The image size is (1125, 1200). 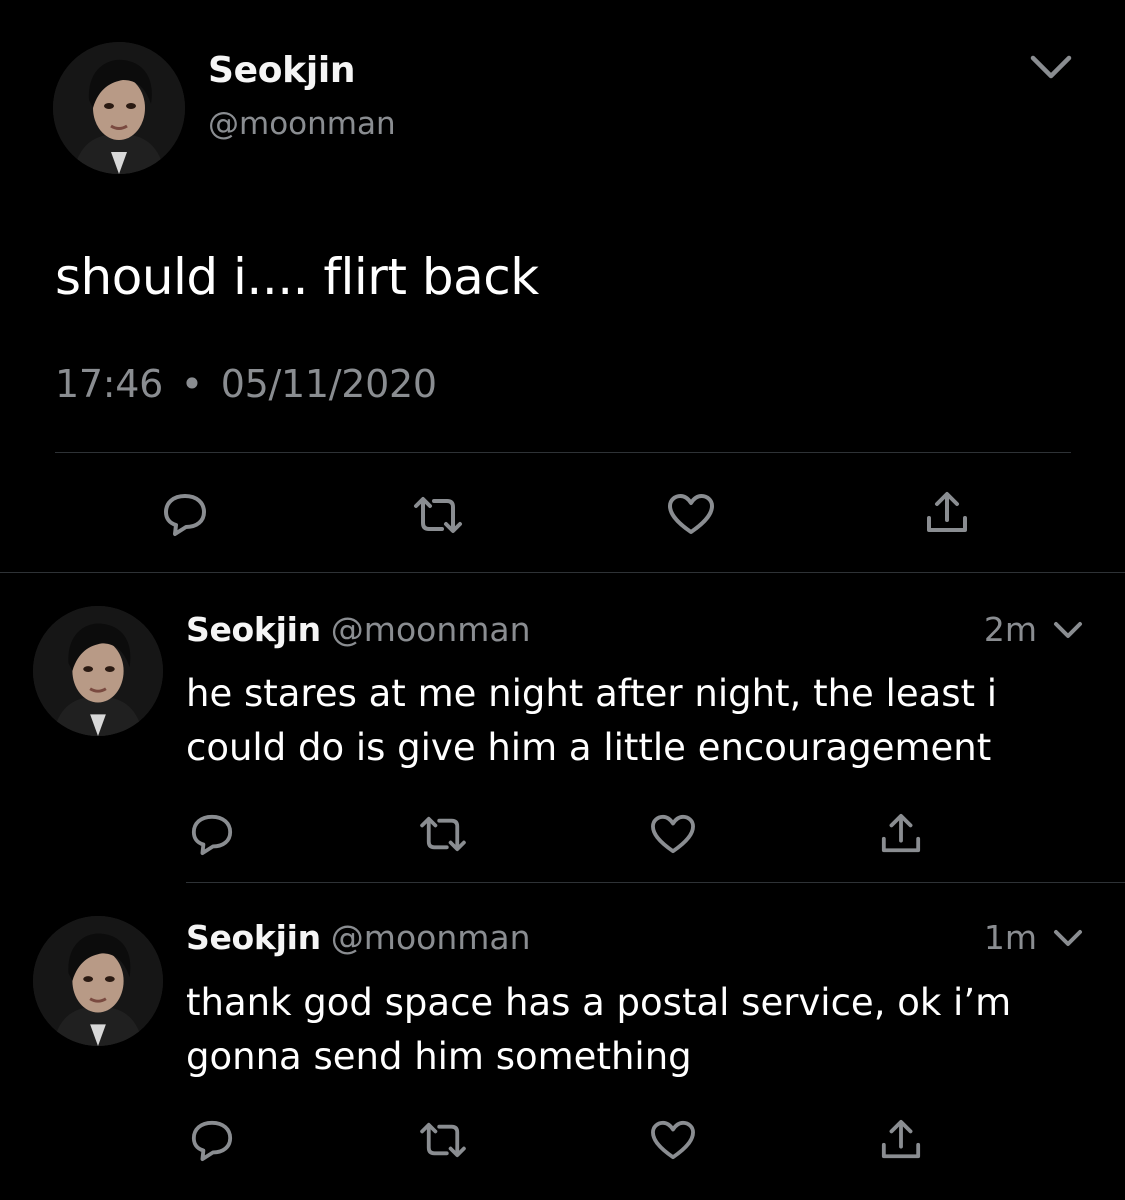 What do you see at coordinates (297, 277) in the screenshot?
I see `tweet-text: should i.... flirt back` at bounding box center [297, 277].